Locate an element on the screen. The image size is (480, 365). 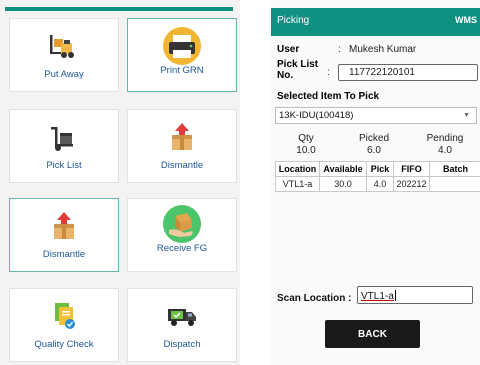
scan-location-label: Scan Location : is located at coordinates (314, 298).